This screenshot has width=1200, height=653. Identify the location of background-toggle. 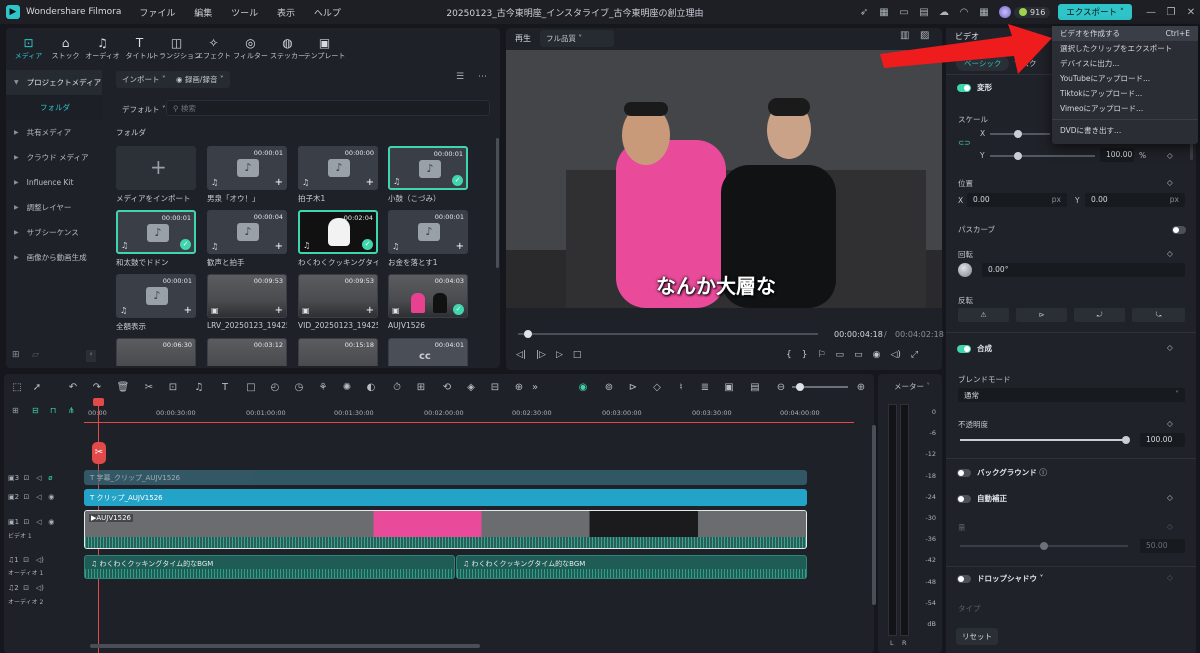
(964, 473).